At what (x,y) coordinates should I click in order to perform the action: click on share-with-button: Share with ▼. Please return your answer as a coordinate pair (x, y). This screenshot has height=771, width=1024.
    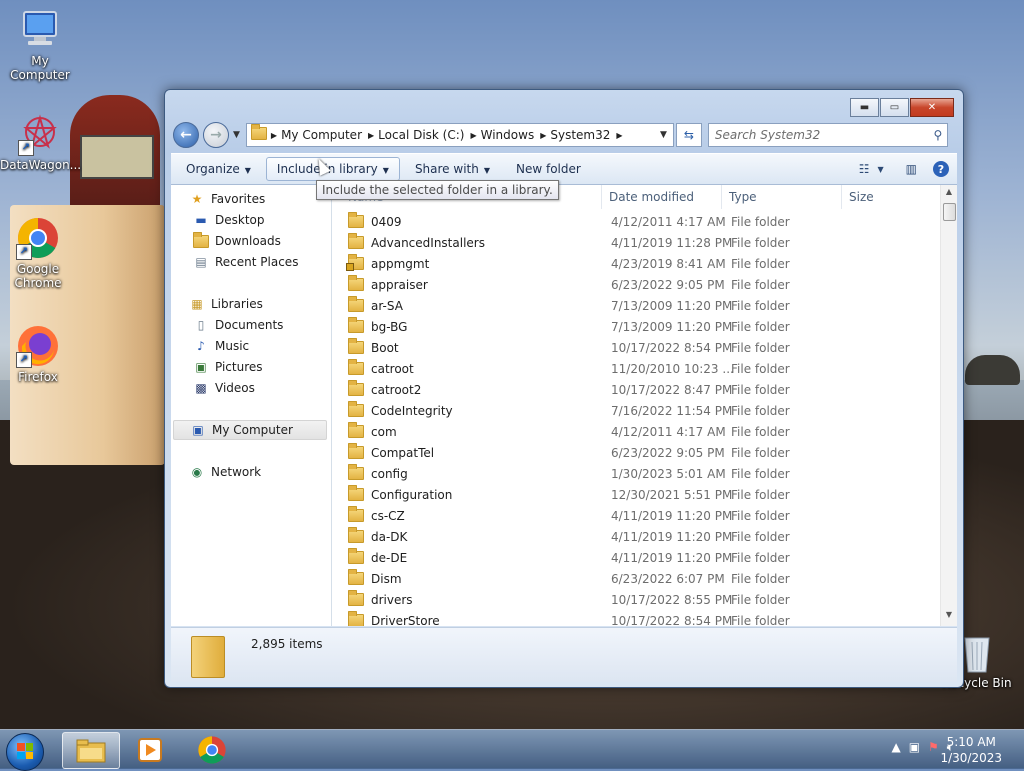
    Looking at the image, I should click on (452, 169).